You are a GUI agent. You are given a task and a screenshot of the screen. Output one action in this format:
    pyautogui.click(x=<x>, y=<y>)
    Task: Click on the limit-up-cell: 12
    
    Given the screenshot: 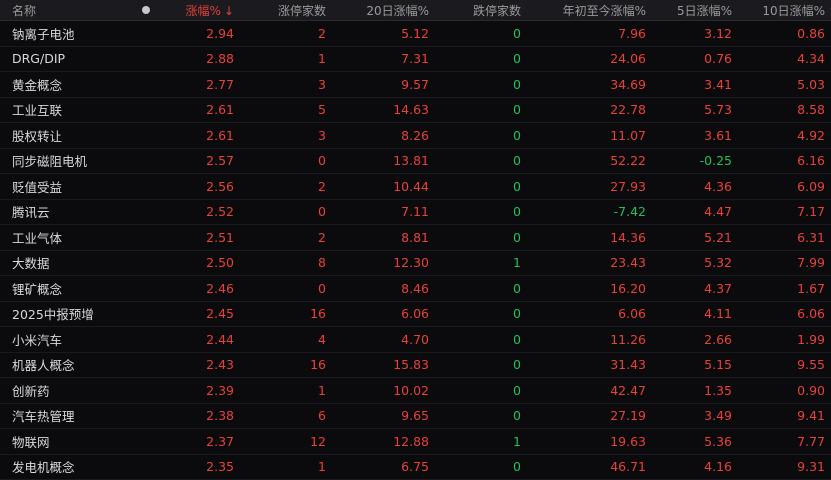 What is the action you would take?
    pyautogui.click(x=286, y=441)
    